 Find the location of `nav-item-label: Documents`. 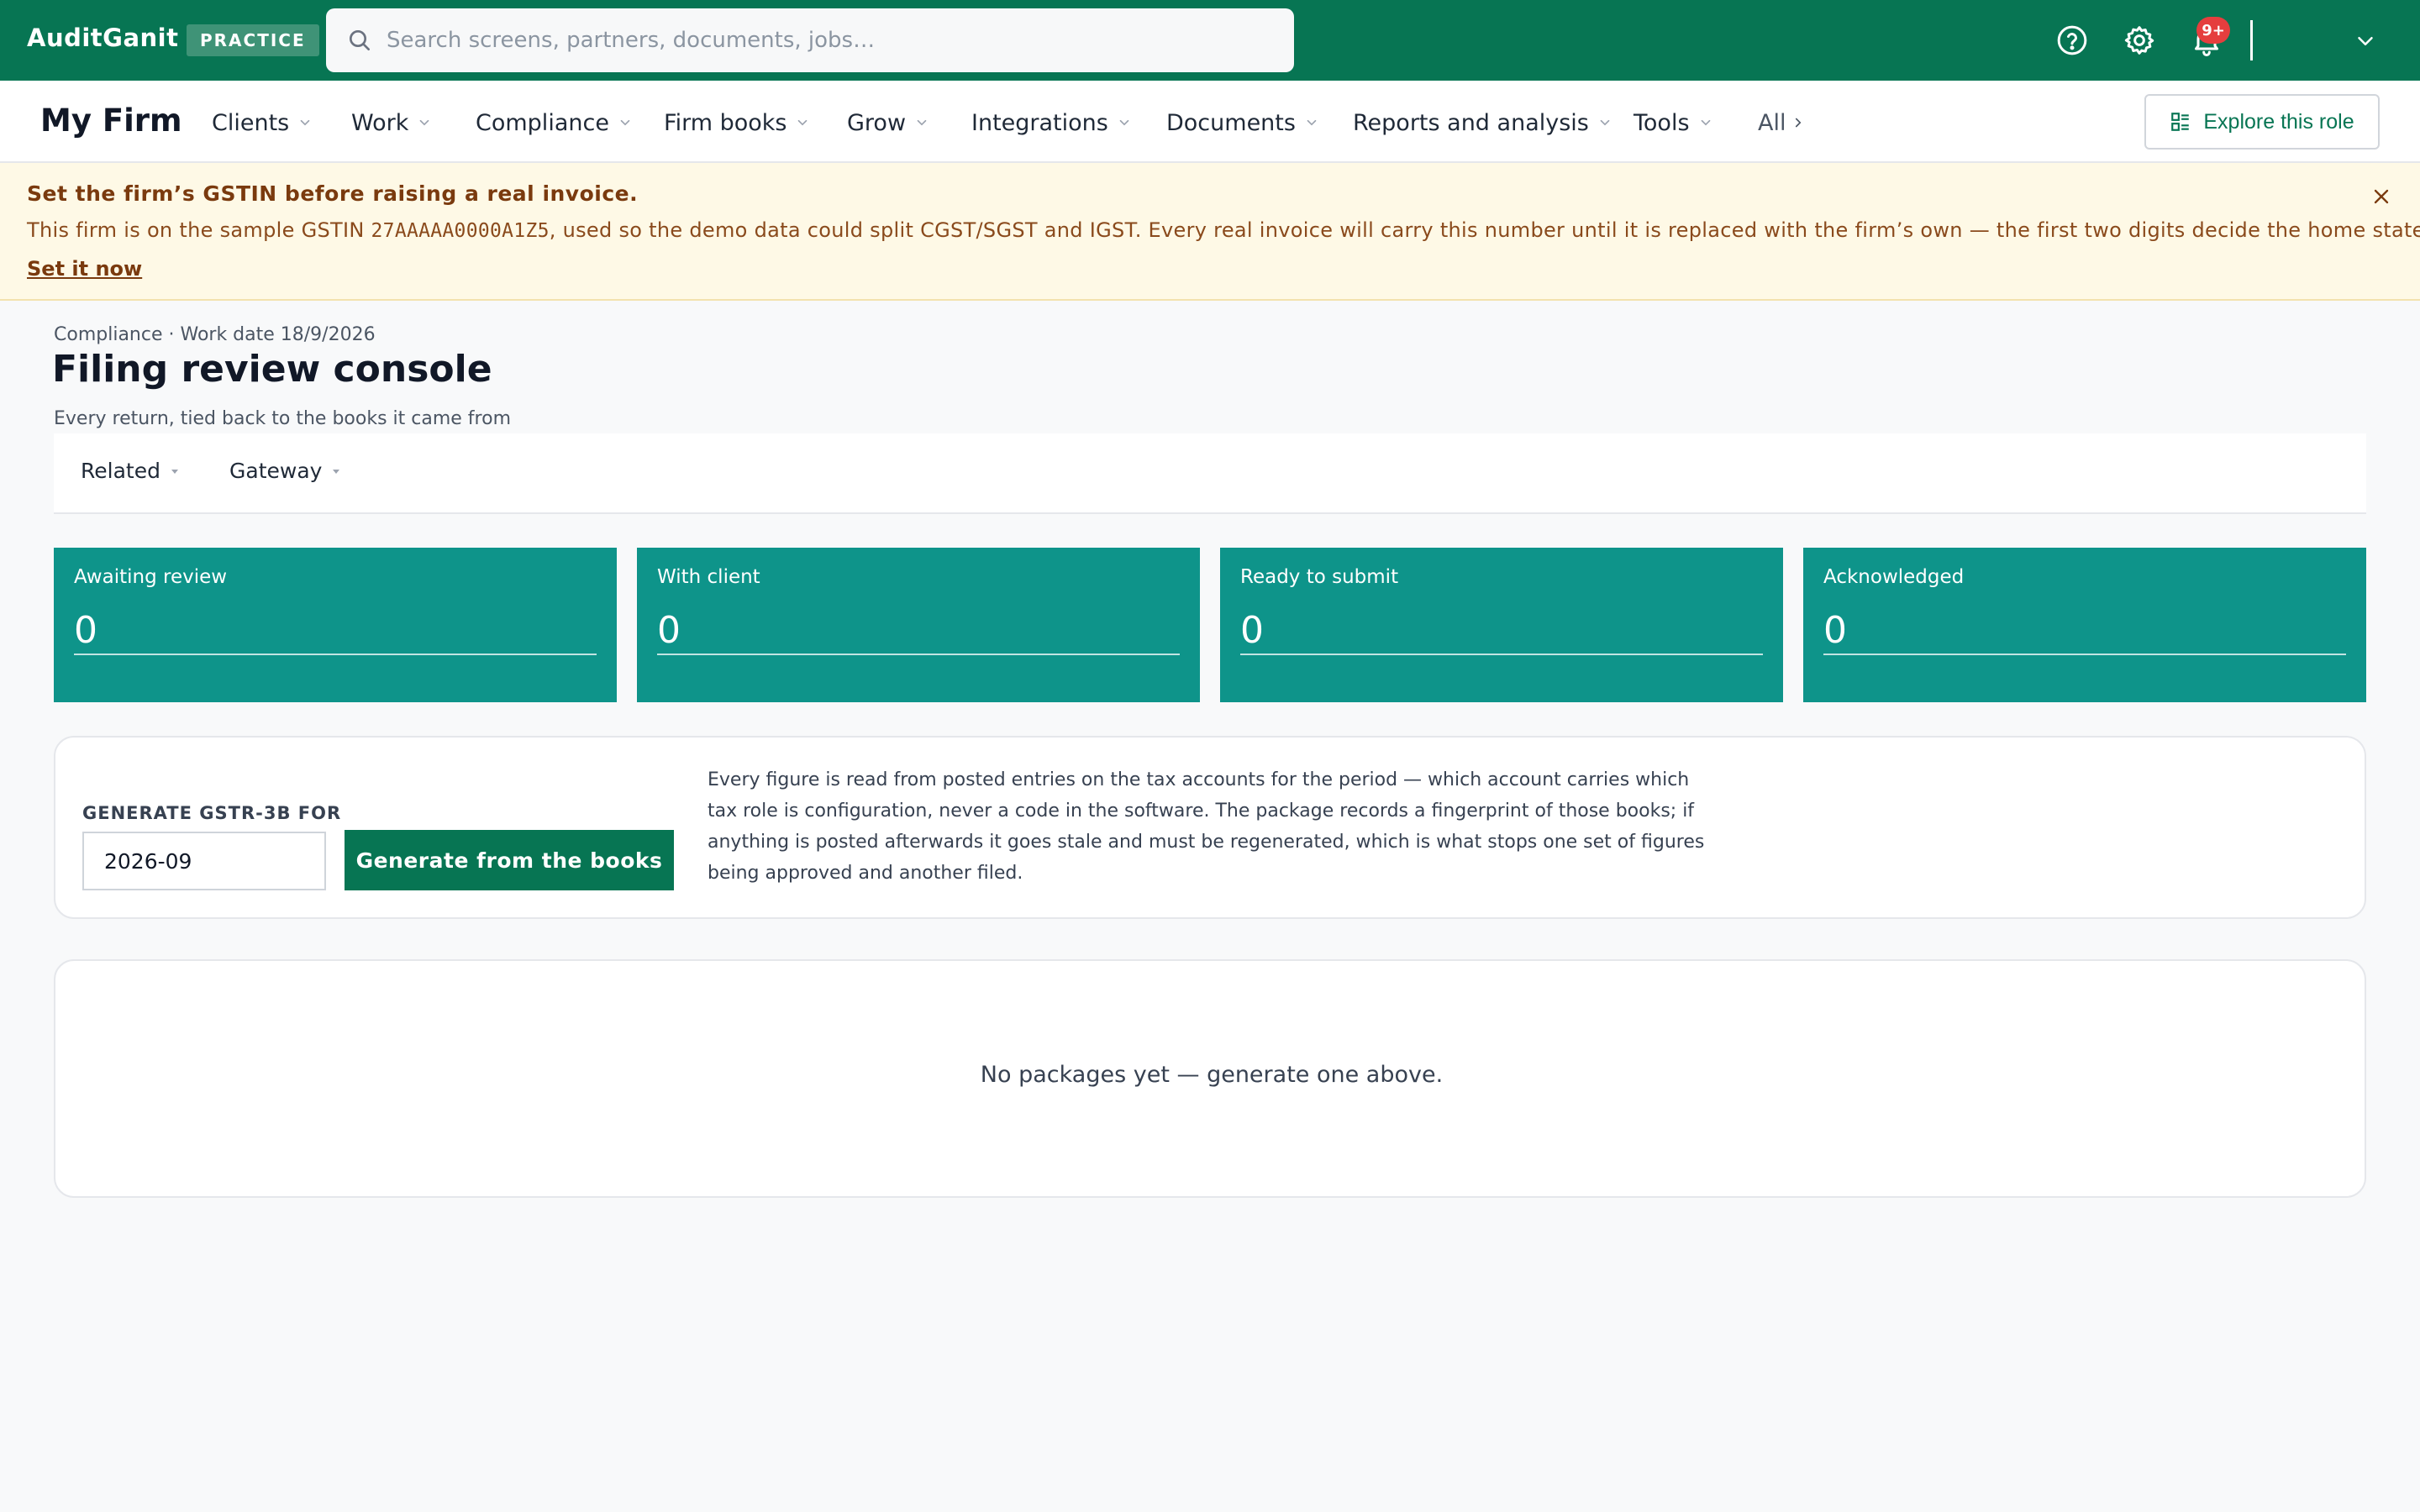

nav-item-label: Documents is located at coordinates (1231, 122).